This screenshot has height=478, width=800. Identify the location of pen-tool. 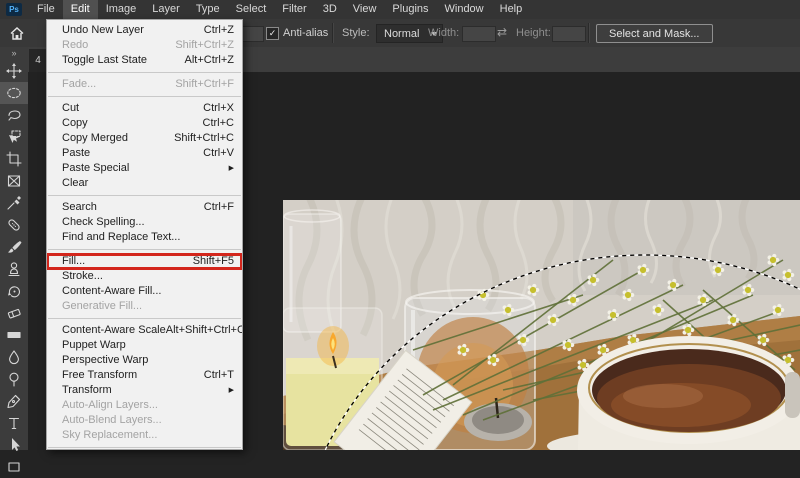
(14, 401).